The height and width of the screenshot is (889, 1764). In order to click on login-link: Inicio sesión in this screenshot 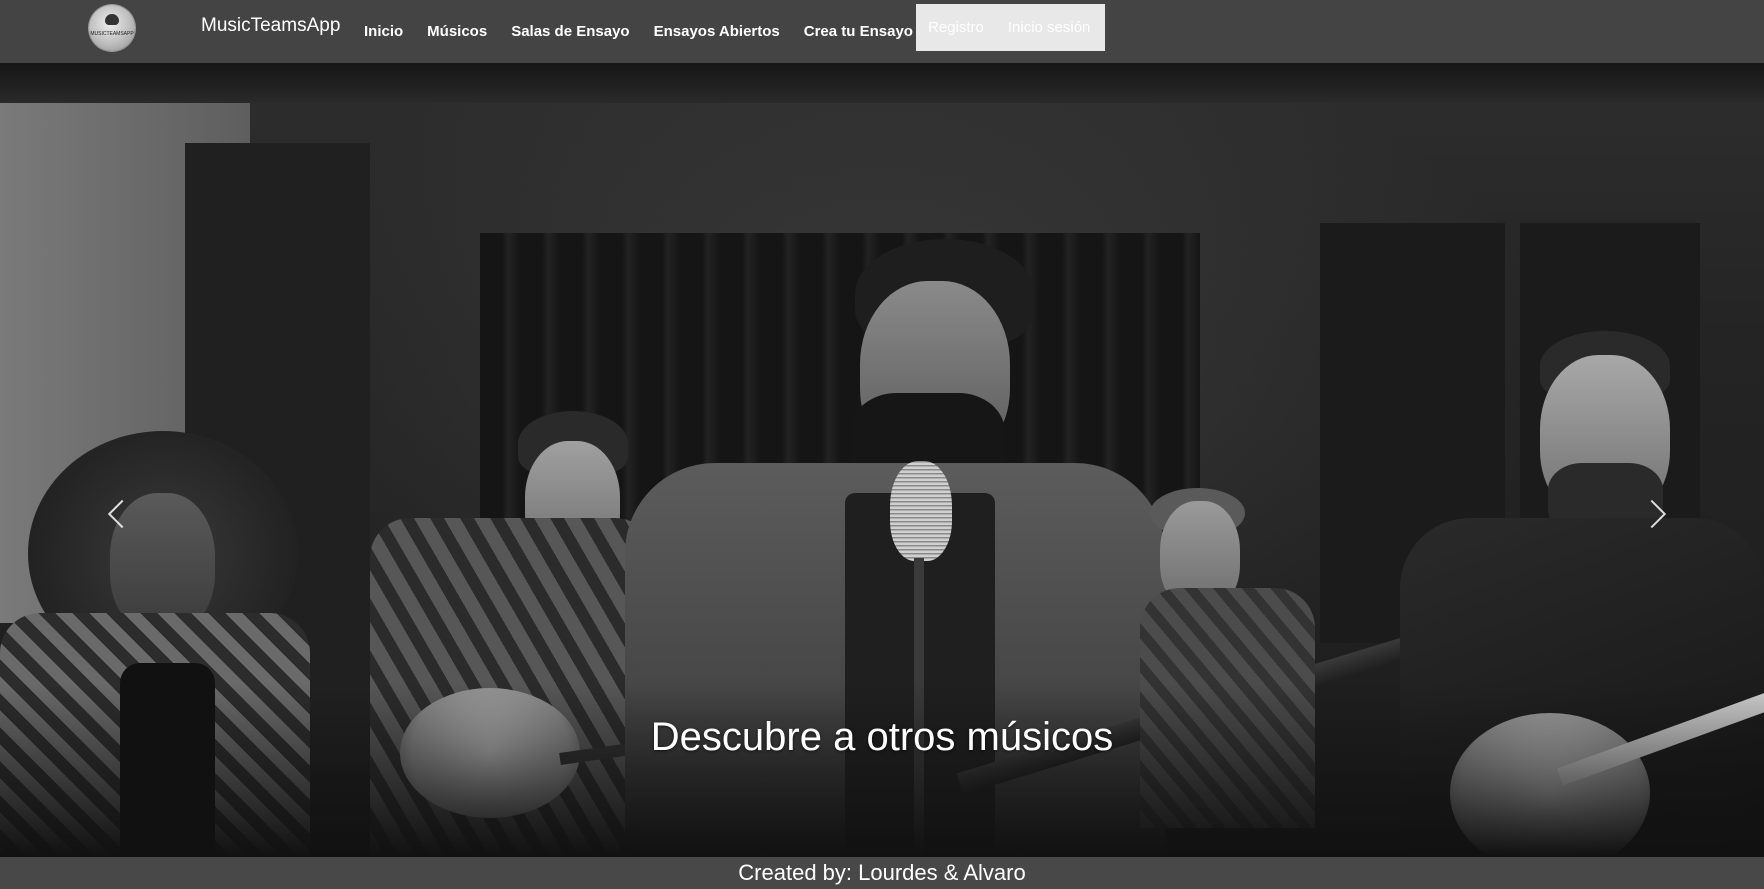, I will do `click(1049, 28)`.